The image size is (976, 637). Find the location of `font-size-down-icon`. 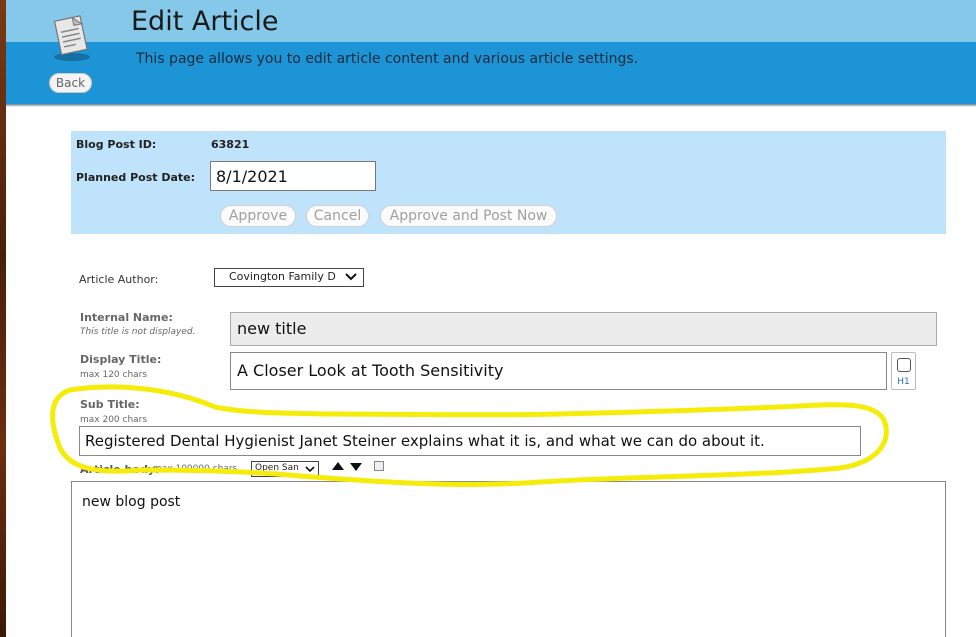

font-size-down-icon is located at coordinates (356, 467).